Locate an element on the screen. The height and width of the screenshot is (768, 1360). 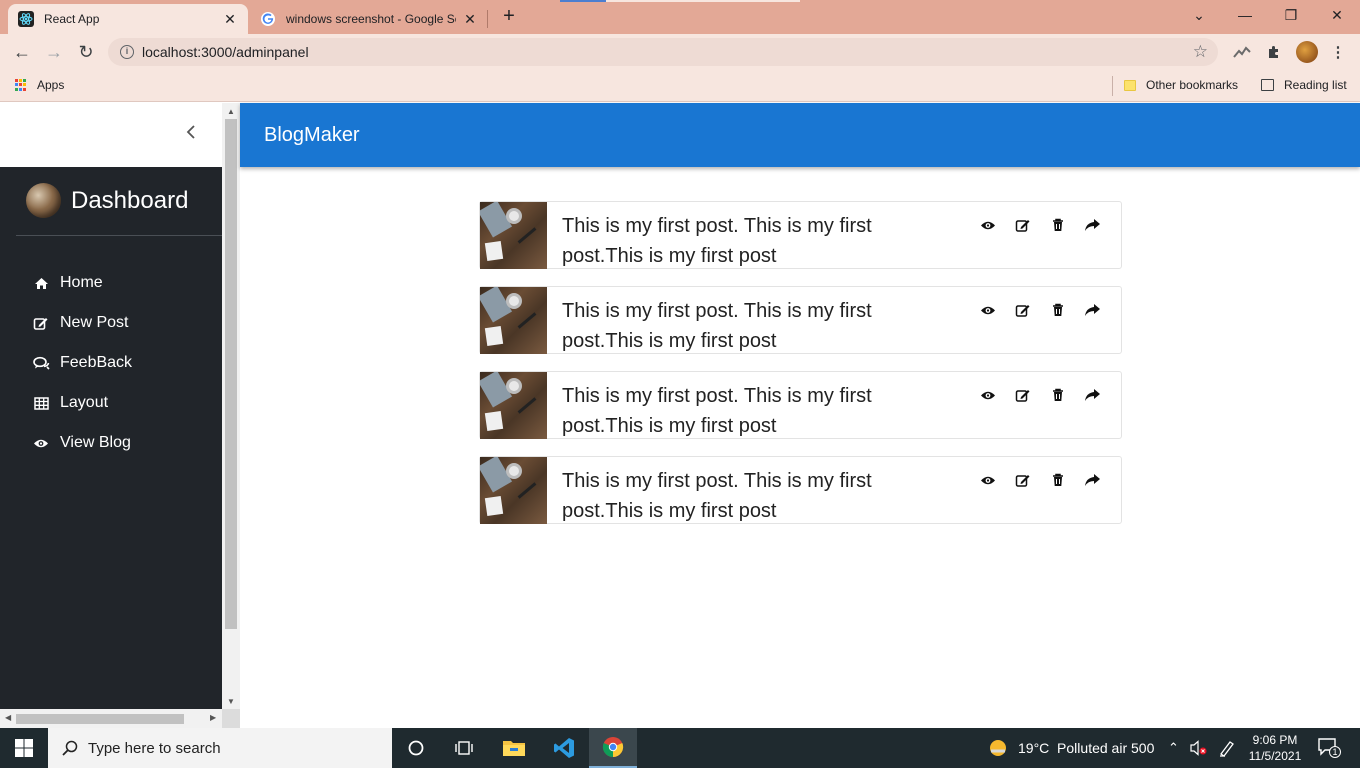
address-bar: i localhost:3000/adminpanel ☆ is located at coordinates (663, 52).